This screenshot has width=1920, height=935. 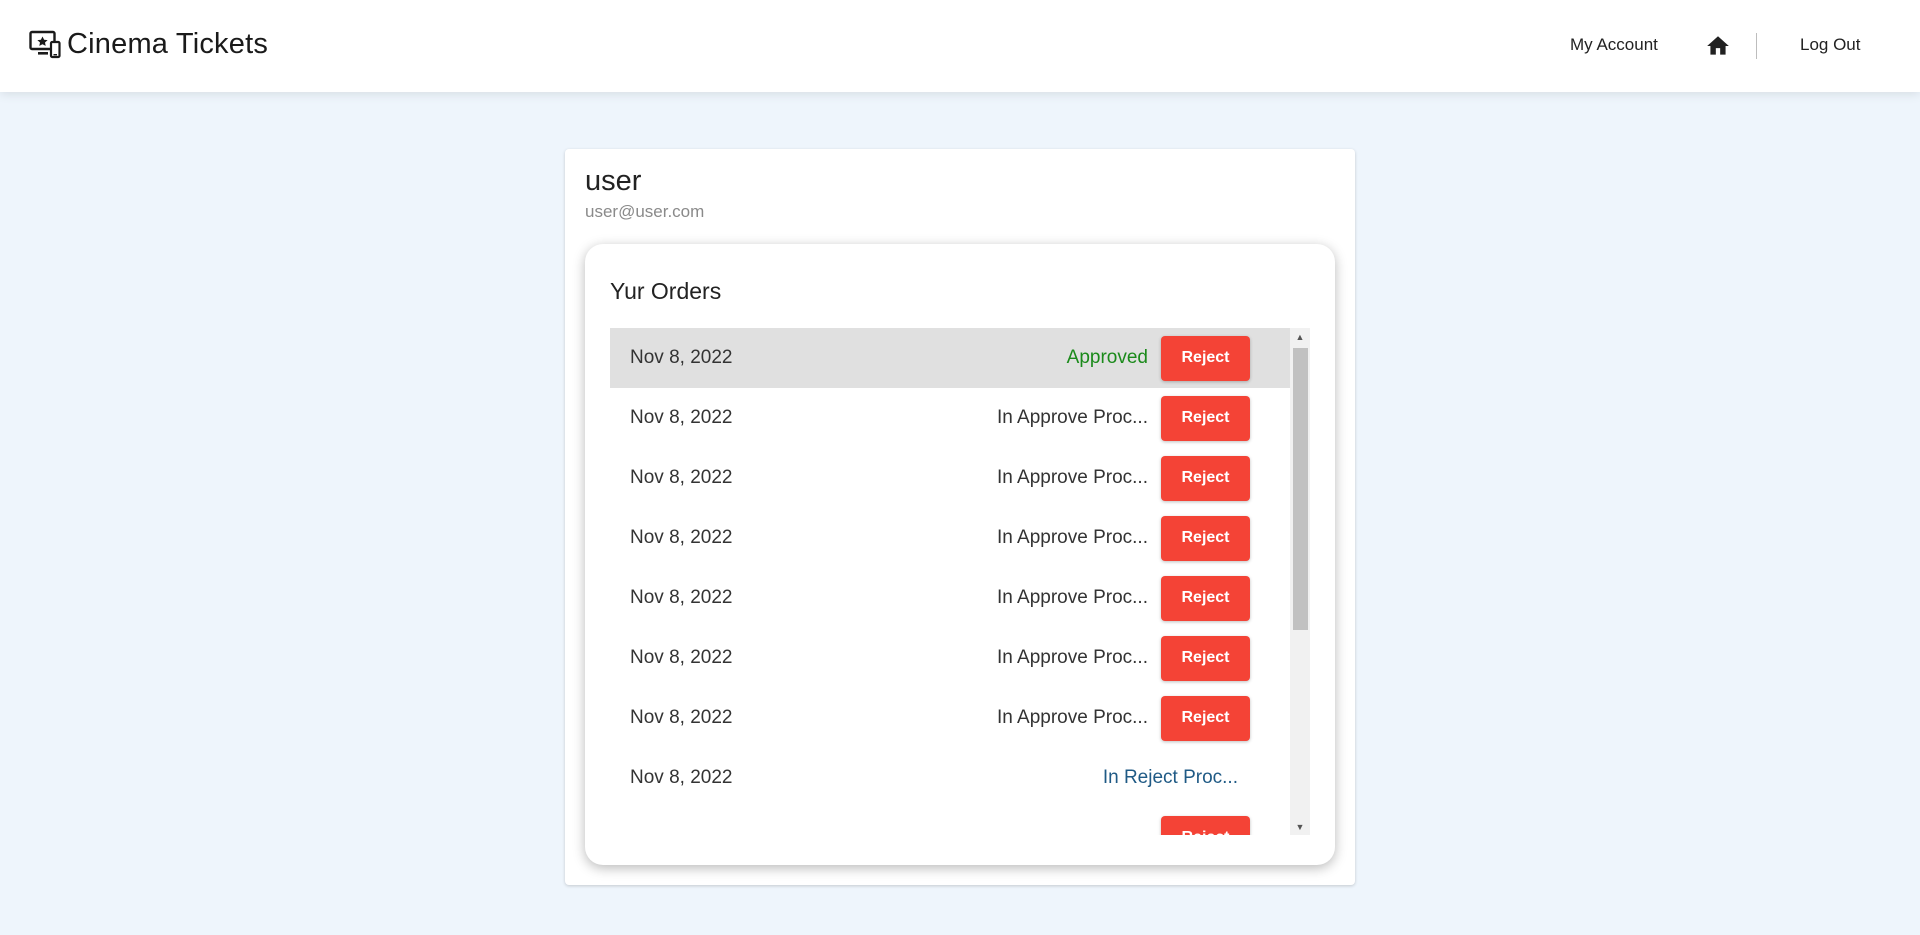 What do you see at coordinates (666, 291) in the screenshot?
I see `orders-title: Yur Orders` at bounding box center [666, 291].